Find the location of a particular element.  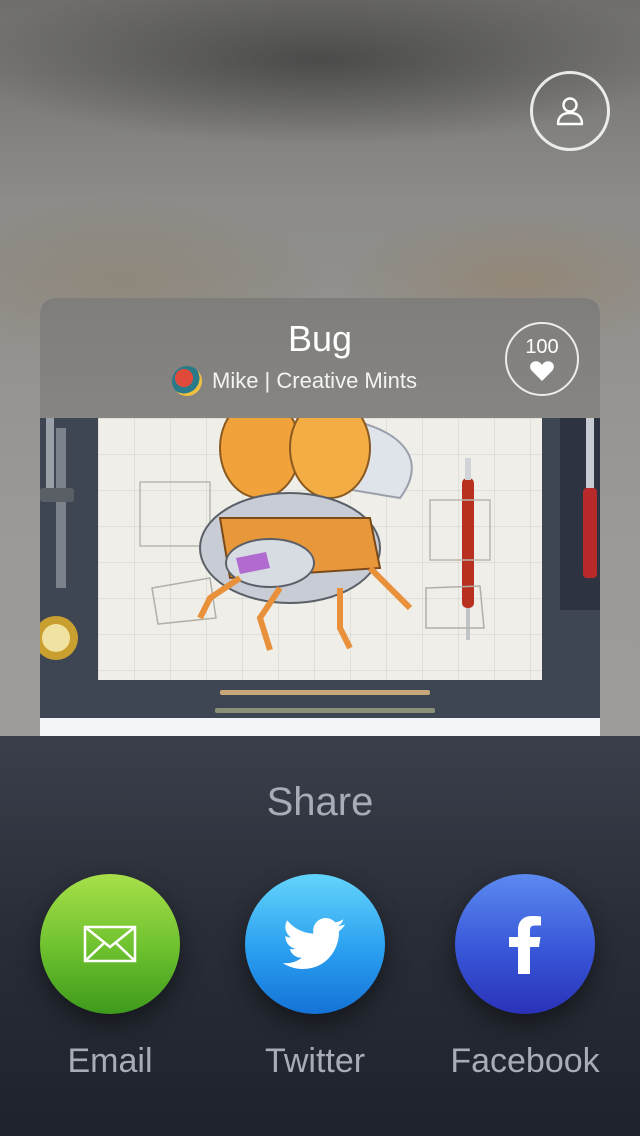

twitter-share-button is located at coordinates (315, 944).